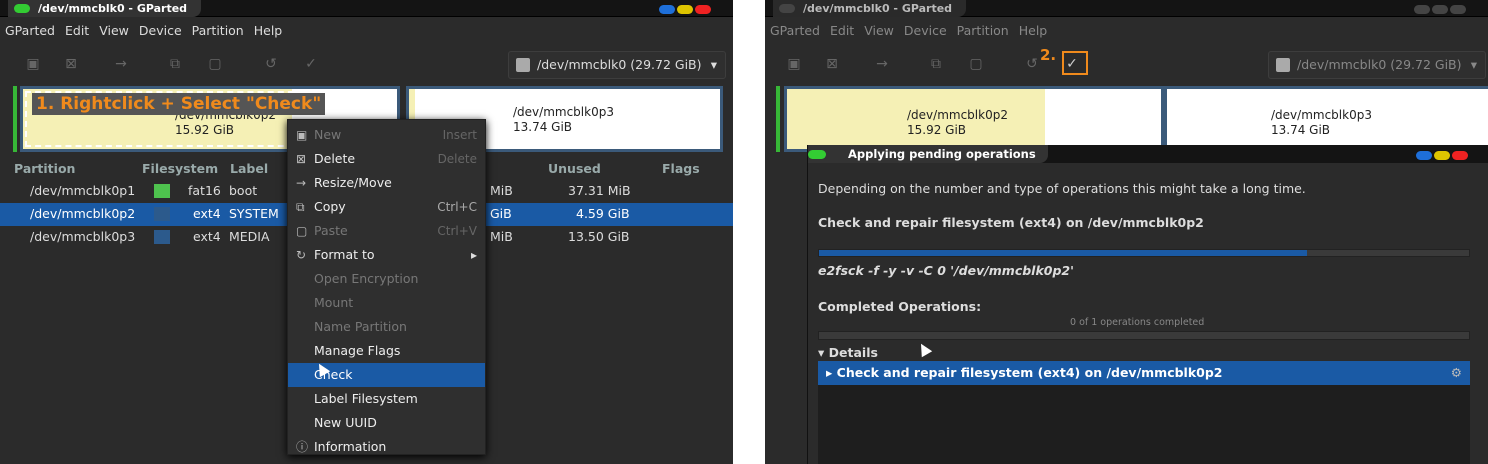 This screenshot has width=1488, height=464. Describe the element at coordinates (713, 64) in the screenshot. I see `chevron-down-icon: ▾` at that location.